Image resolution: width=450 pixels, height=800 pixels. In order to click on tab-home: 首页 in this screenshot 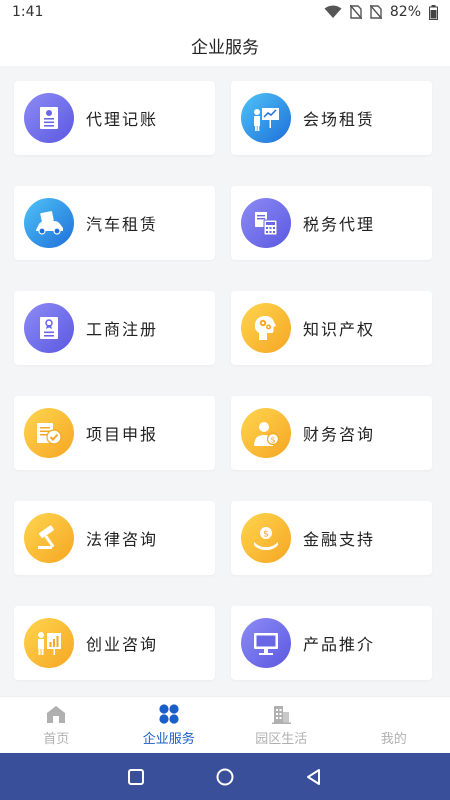, I will do `click(56, 725)`.